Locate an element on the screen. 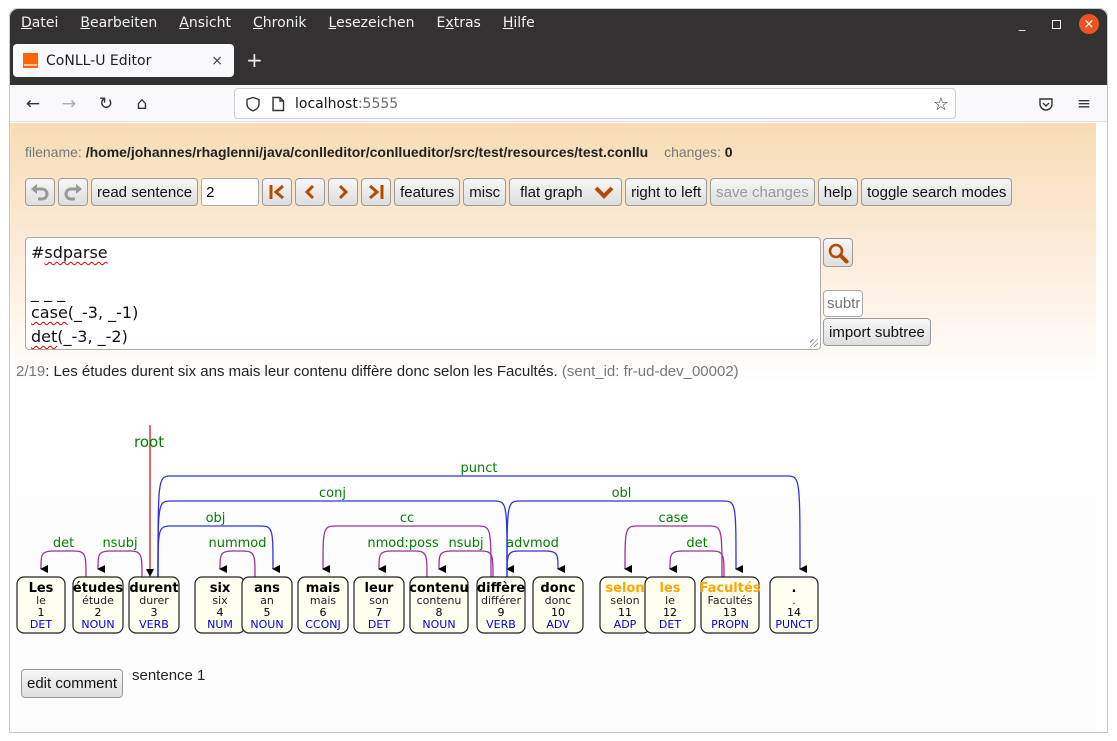  first-sentence-button is located at coordinates (277, 192).